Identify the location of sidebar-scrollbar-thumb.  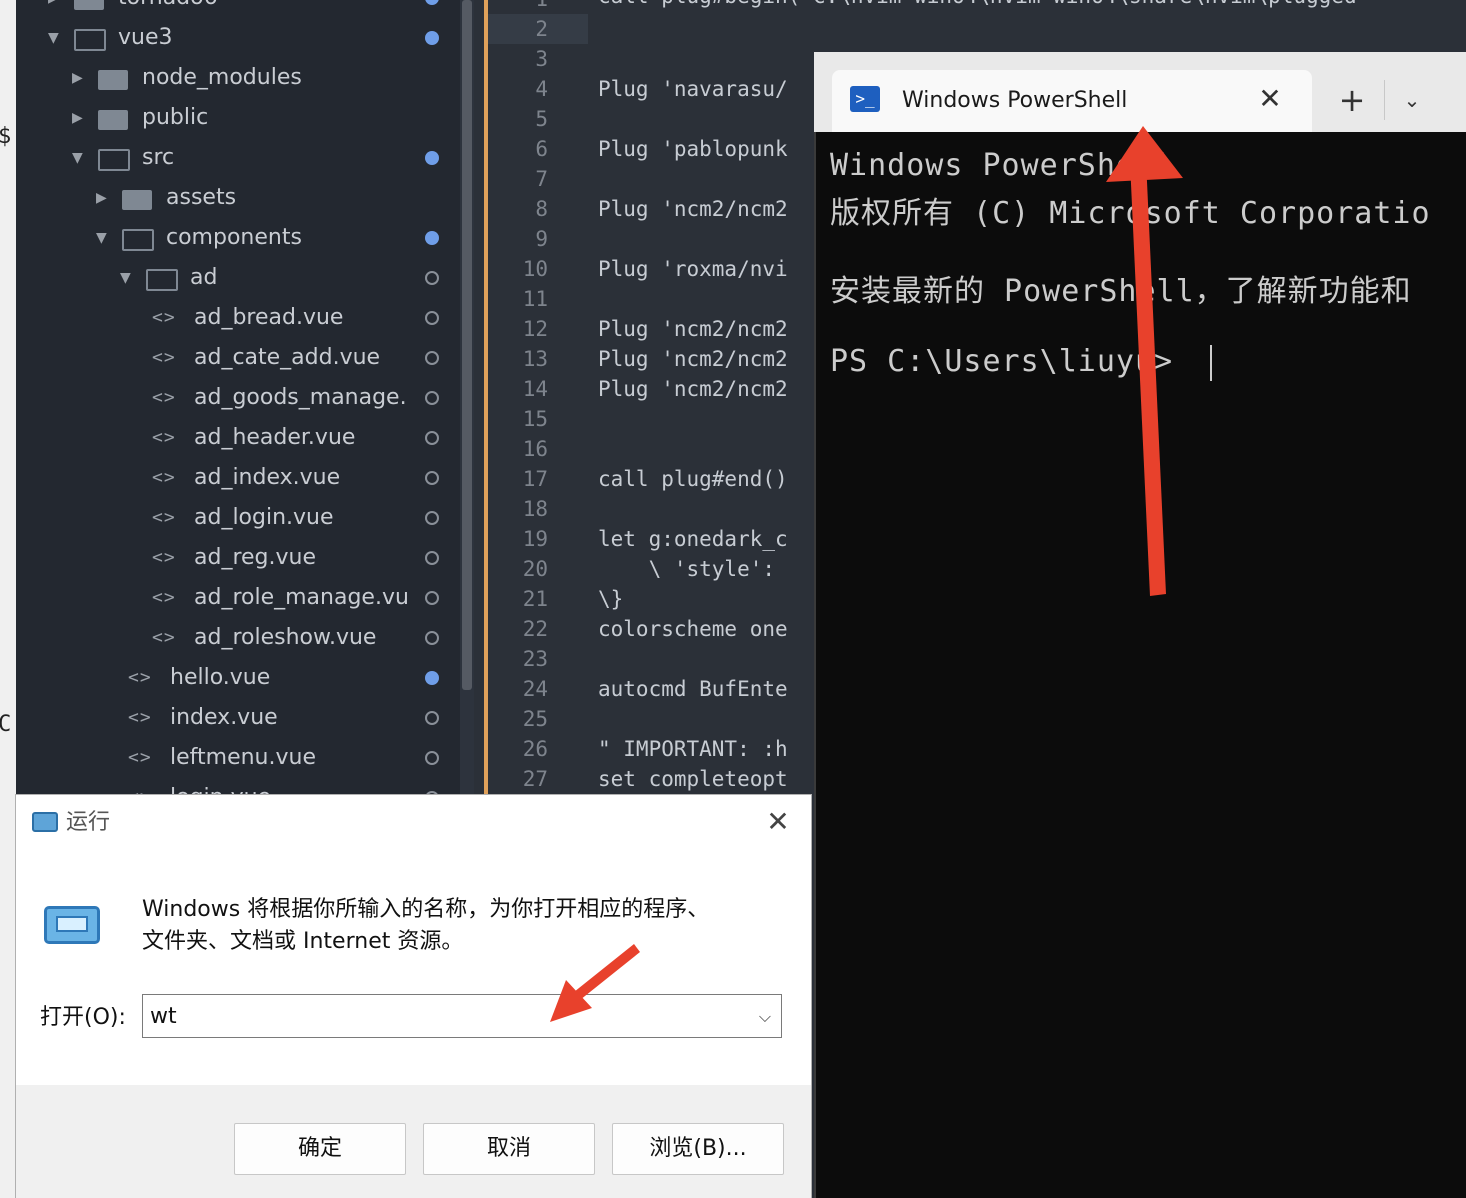
(467, 345).